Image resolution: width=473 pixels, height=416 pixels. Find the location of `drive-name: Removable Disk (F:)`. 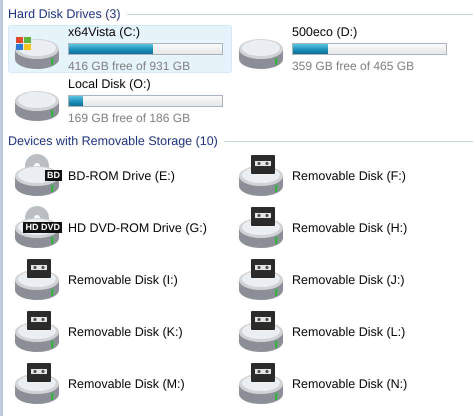

drive-name: Removable Disk (F:) is located at coordinates (349, 176).